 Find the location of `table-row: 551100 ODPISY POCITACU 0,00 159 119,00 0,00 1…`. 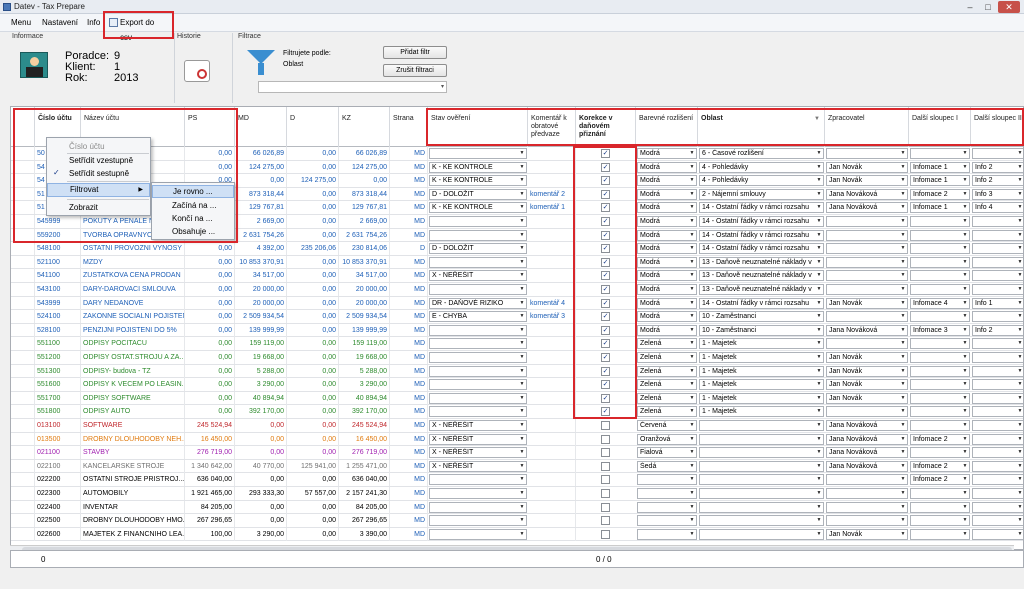

table-row: 551100 ODPISY POCITACU 0,00 159 119,00 0,00 1… is located at coordinates (517, 344).